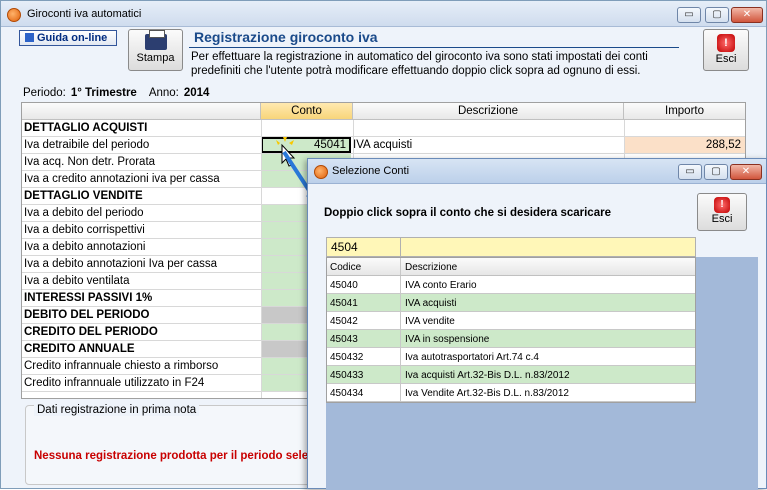  I want to click on dialog-close-button: ✕, so click(746, 172).